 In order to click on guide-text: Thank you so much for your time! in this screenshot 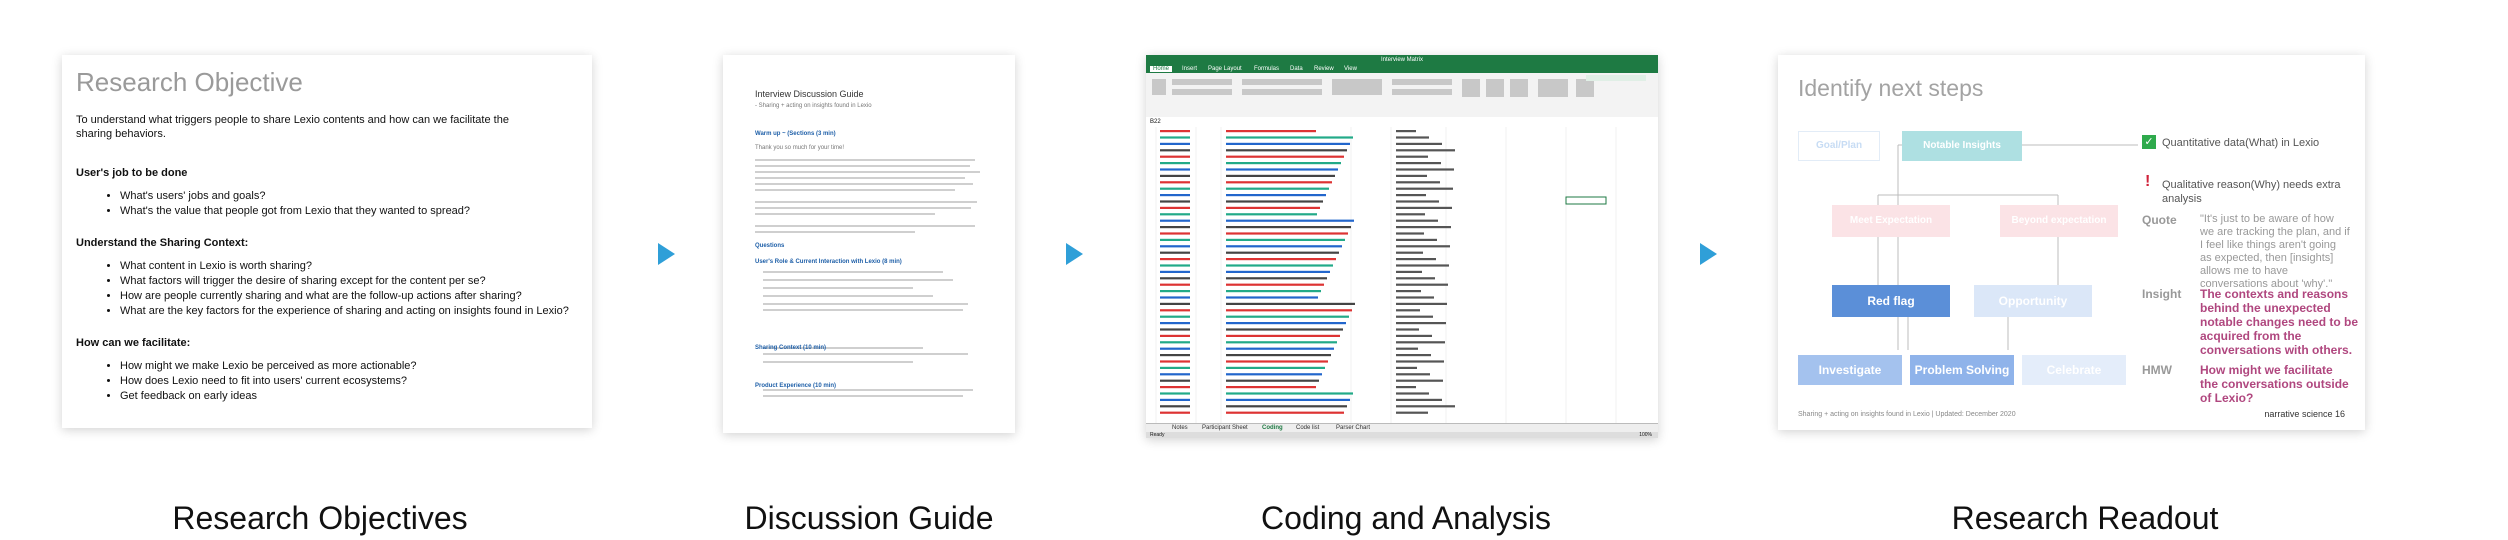, I will do `click(800, 148)`.